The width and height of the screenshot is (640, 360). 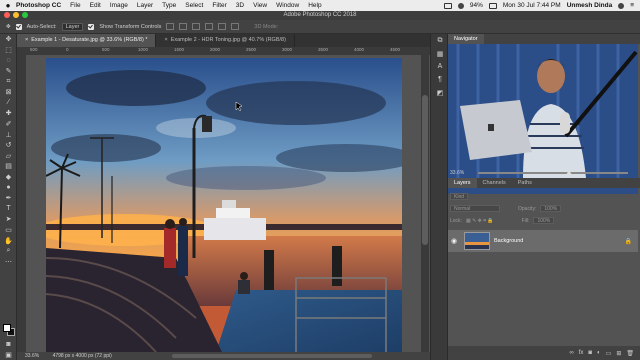 What do you see at coordinates (532, 5) in the screenshot?
I see `clock: Mon 30 Jul 7:44 PM` at bounding box center [532, 5].